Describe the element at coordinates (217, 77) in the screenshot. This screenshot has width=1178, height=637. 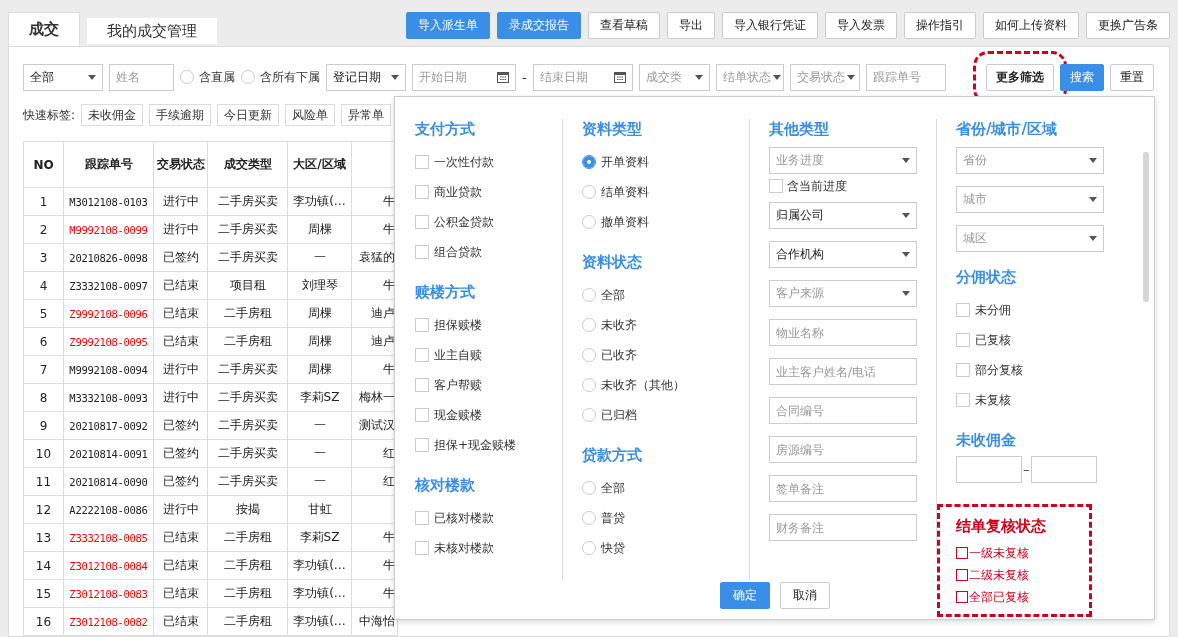
I see `radio-label: 含直属` at that location.